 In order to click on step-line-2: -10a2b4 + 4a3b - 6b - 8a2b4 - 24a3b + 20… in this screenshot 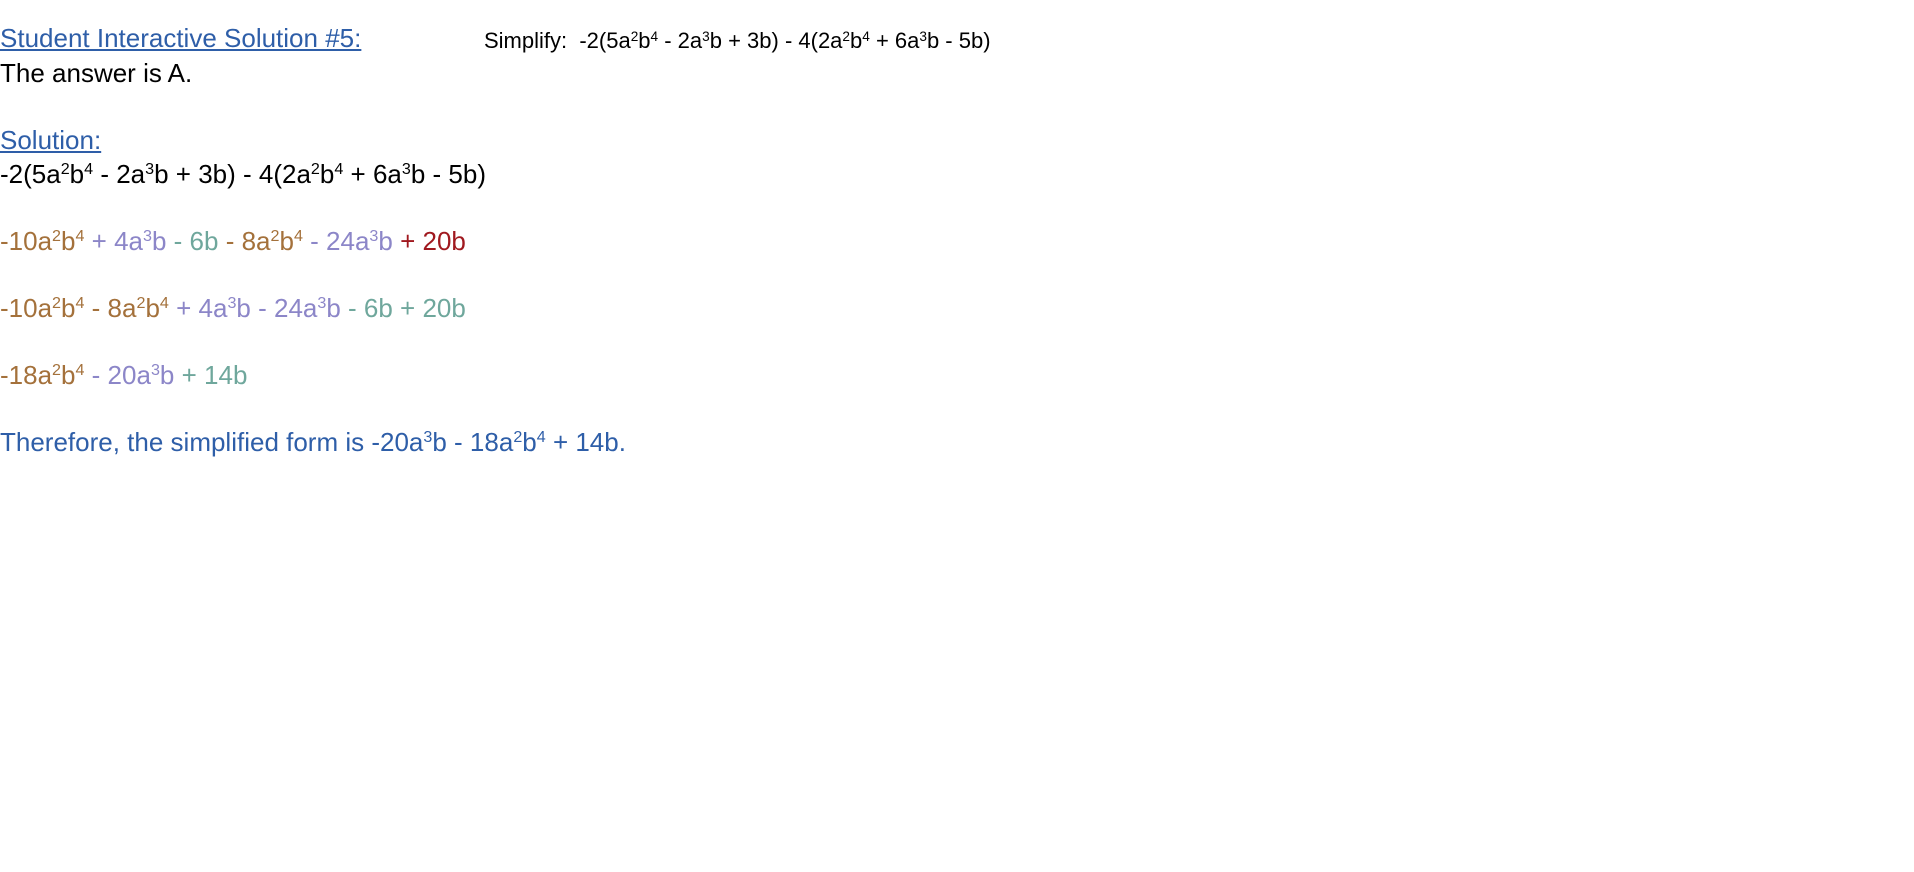, I will do `click(233, 241)`.